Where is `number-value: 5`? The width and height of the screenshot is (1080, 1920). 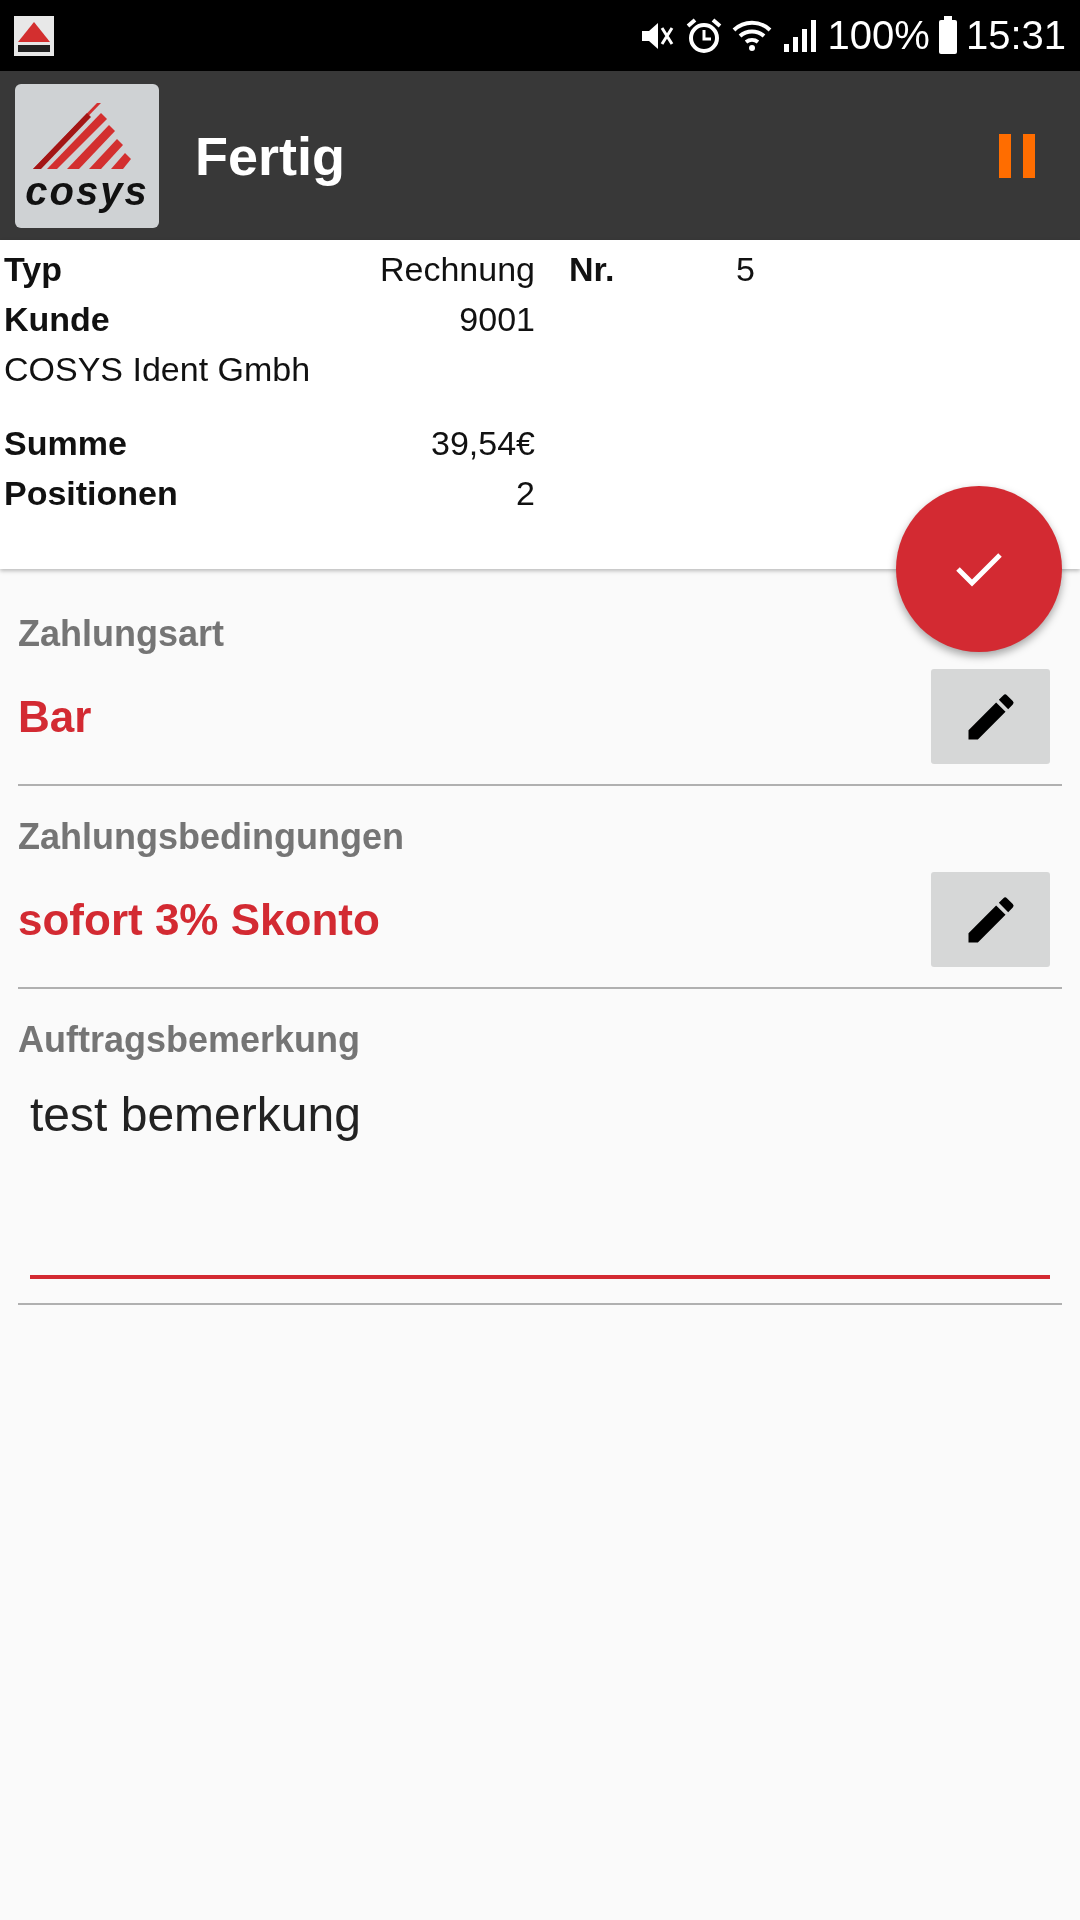
number-value: 5 is located at coordinates (745, 269).